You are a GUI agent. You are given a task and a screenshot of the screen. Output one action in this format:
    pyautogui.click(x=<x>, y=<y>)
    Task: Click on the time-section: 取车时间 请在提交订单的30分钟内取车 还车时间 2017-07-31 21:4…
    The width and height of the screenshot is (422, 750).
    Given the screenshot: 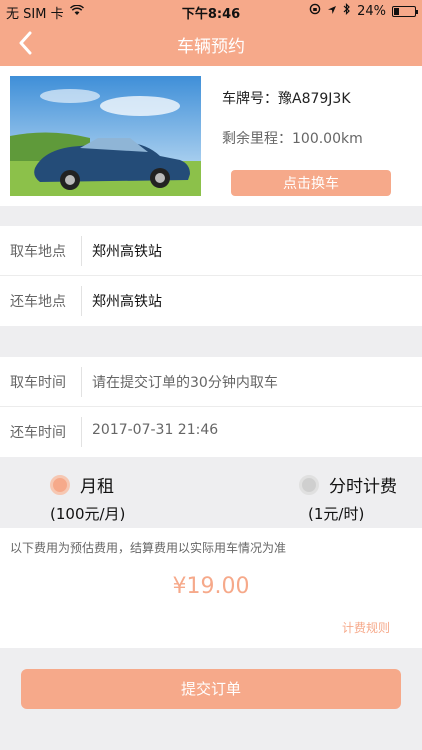 What is the action you would take?
    pyautogui.click(x=211, y=407)
    